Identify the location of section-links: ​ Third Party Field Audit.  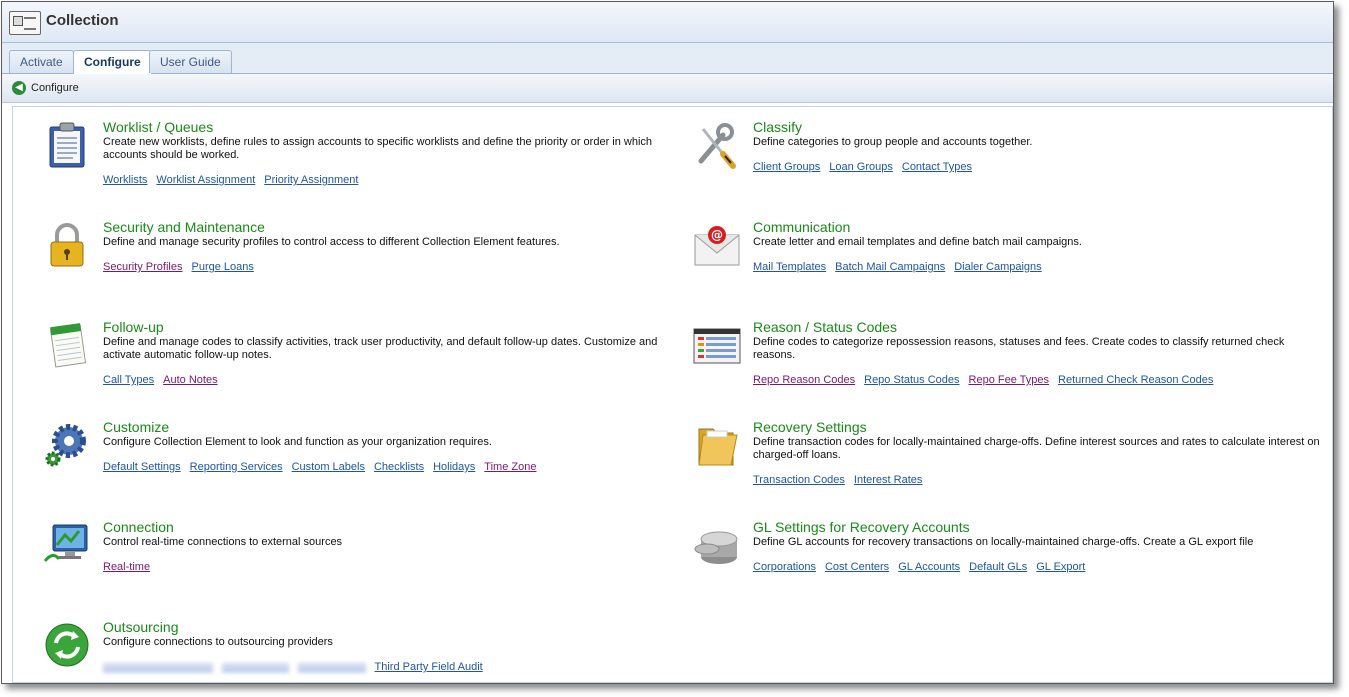
(297, 667).